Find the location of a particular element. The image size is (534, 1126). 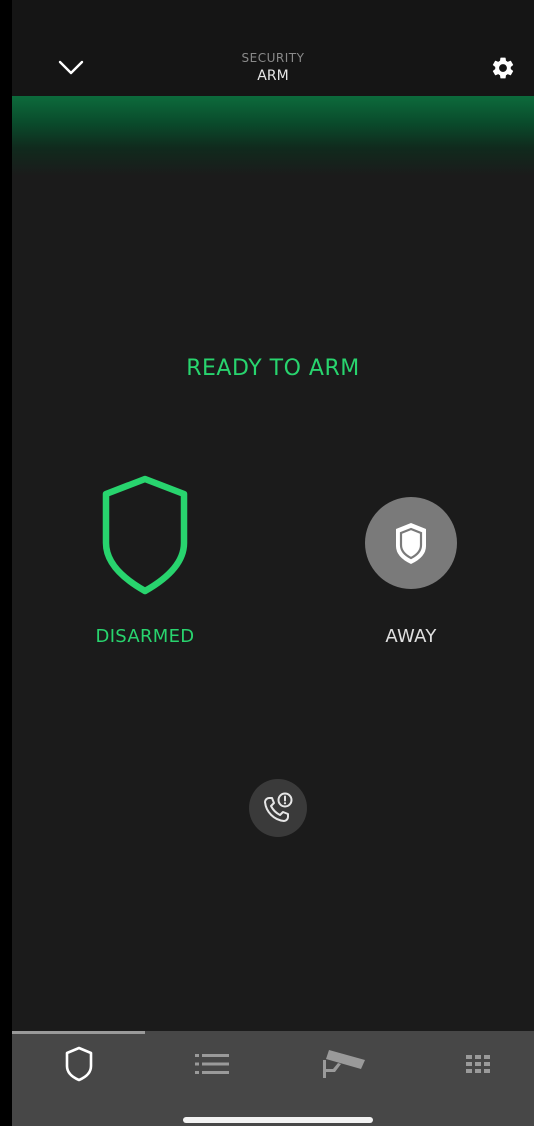

nav-item-security is located at coordinates (79, 1064).